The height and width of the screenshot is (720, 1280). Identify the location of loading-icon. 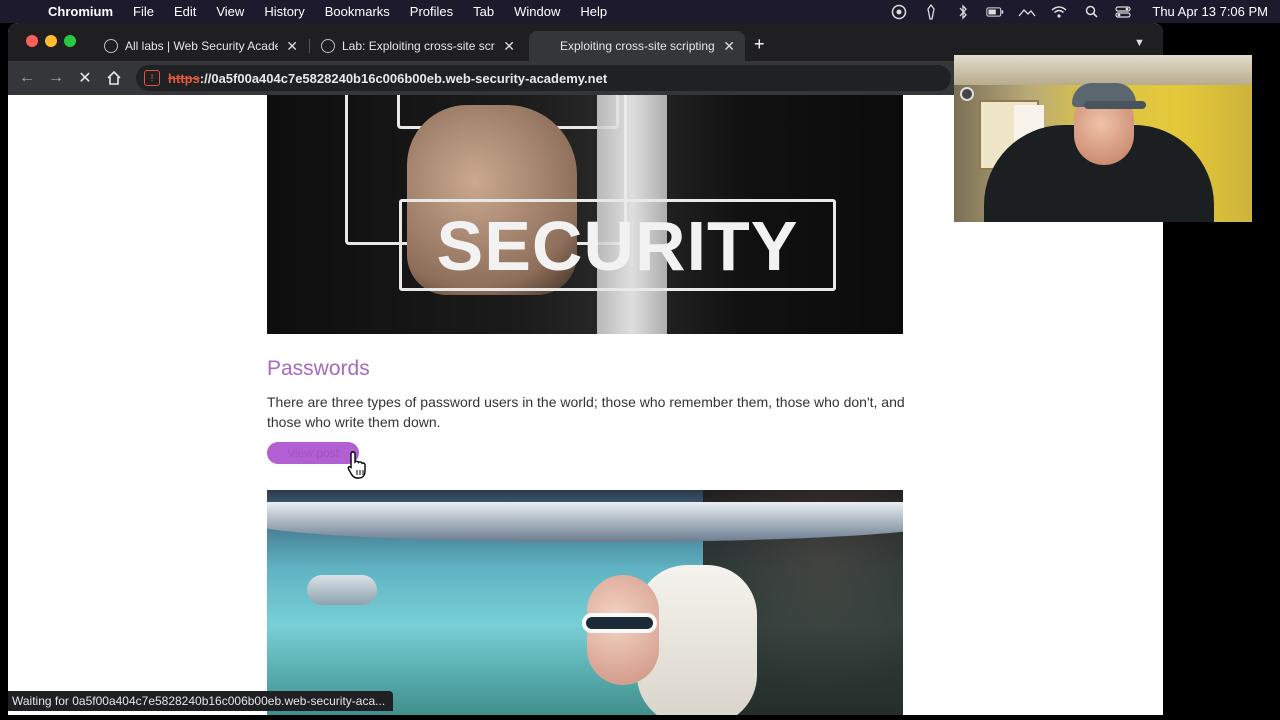
(546, 46).